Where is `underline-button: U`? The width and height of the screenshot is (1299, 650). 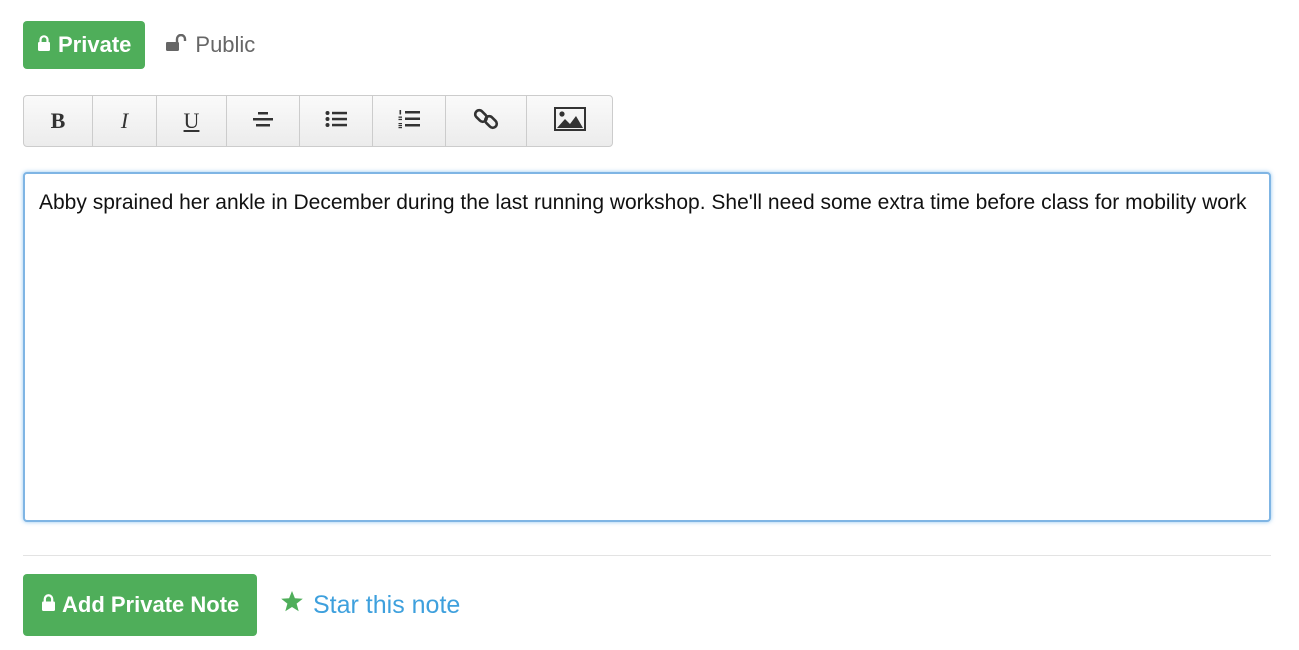
underline-button: U is located at coordinates (192, 121).